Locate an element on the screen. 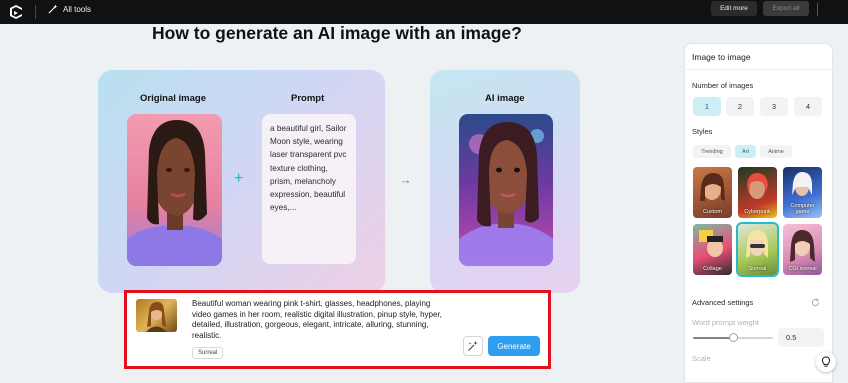 Image resolution: width=848 pixels, height=383 pixels. number-option-2: 2 is located at coordinates (740, 106).